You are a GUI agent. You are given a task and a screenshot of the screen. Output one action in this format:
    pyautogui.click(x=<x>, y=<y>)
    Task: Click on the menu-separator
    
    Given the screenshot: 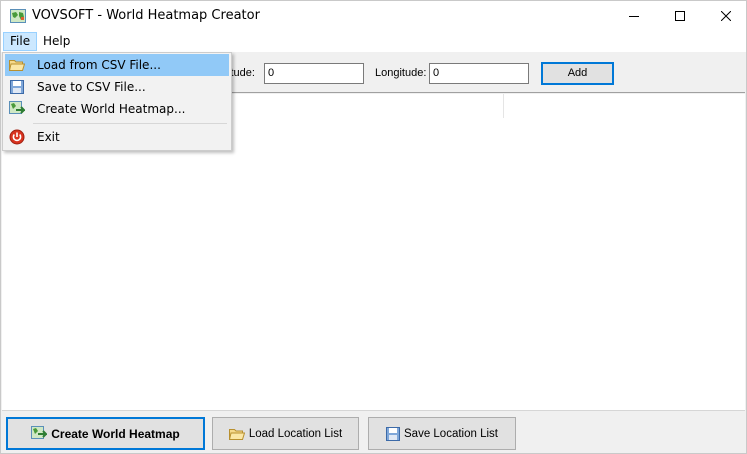 What is the action you would take?
    pyautogui.click(x=130, y=123)
    